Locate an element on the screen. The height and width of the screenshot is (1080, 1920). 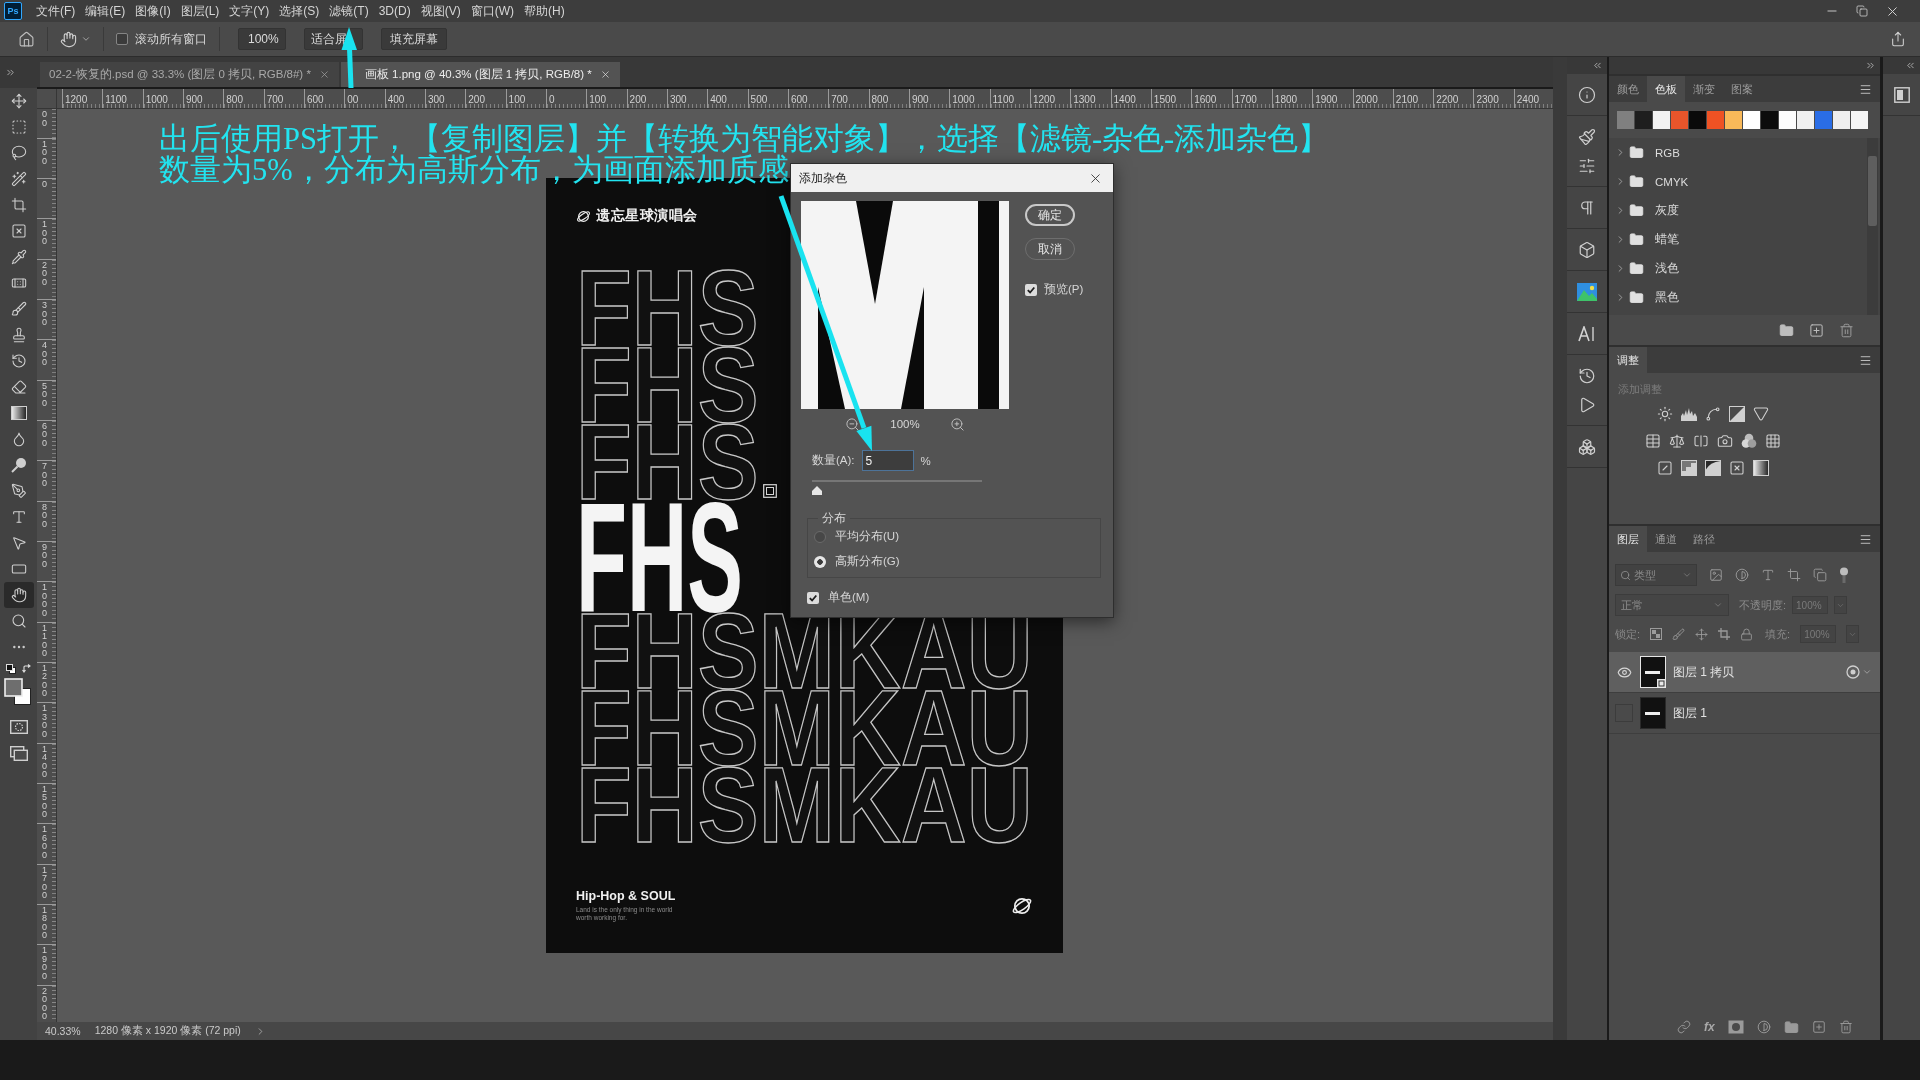
new-swatch-icon is located at coordinates (1816, 330).